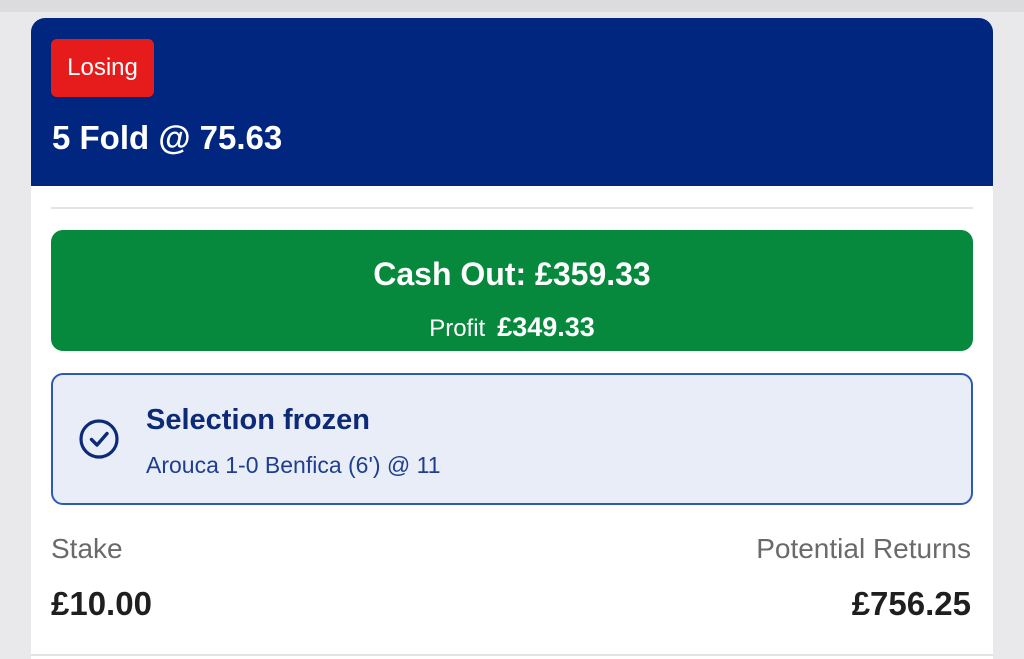 The height and width of the screenshot is (659, 1024). Describe the element at coordinates (512, 655) in the screenshot. I see `bottom-divider` at that location.